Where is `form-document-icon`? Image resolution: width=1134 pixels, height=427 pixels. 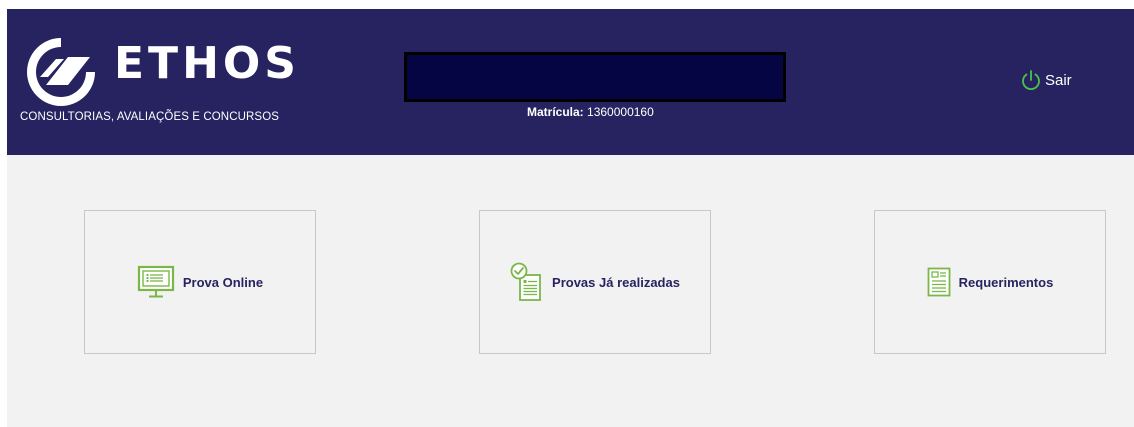
form-document-icon is located at coordinates (939, 282).